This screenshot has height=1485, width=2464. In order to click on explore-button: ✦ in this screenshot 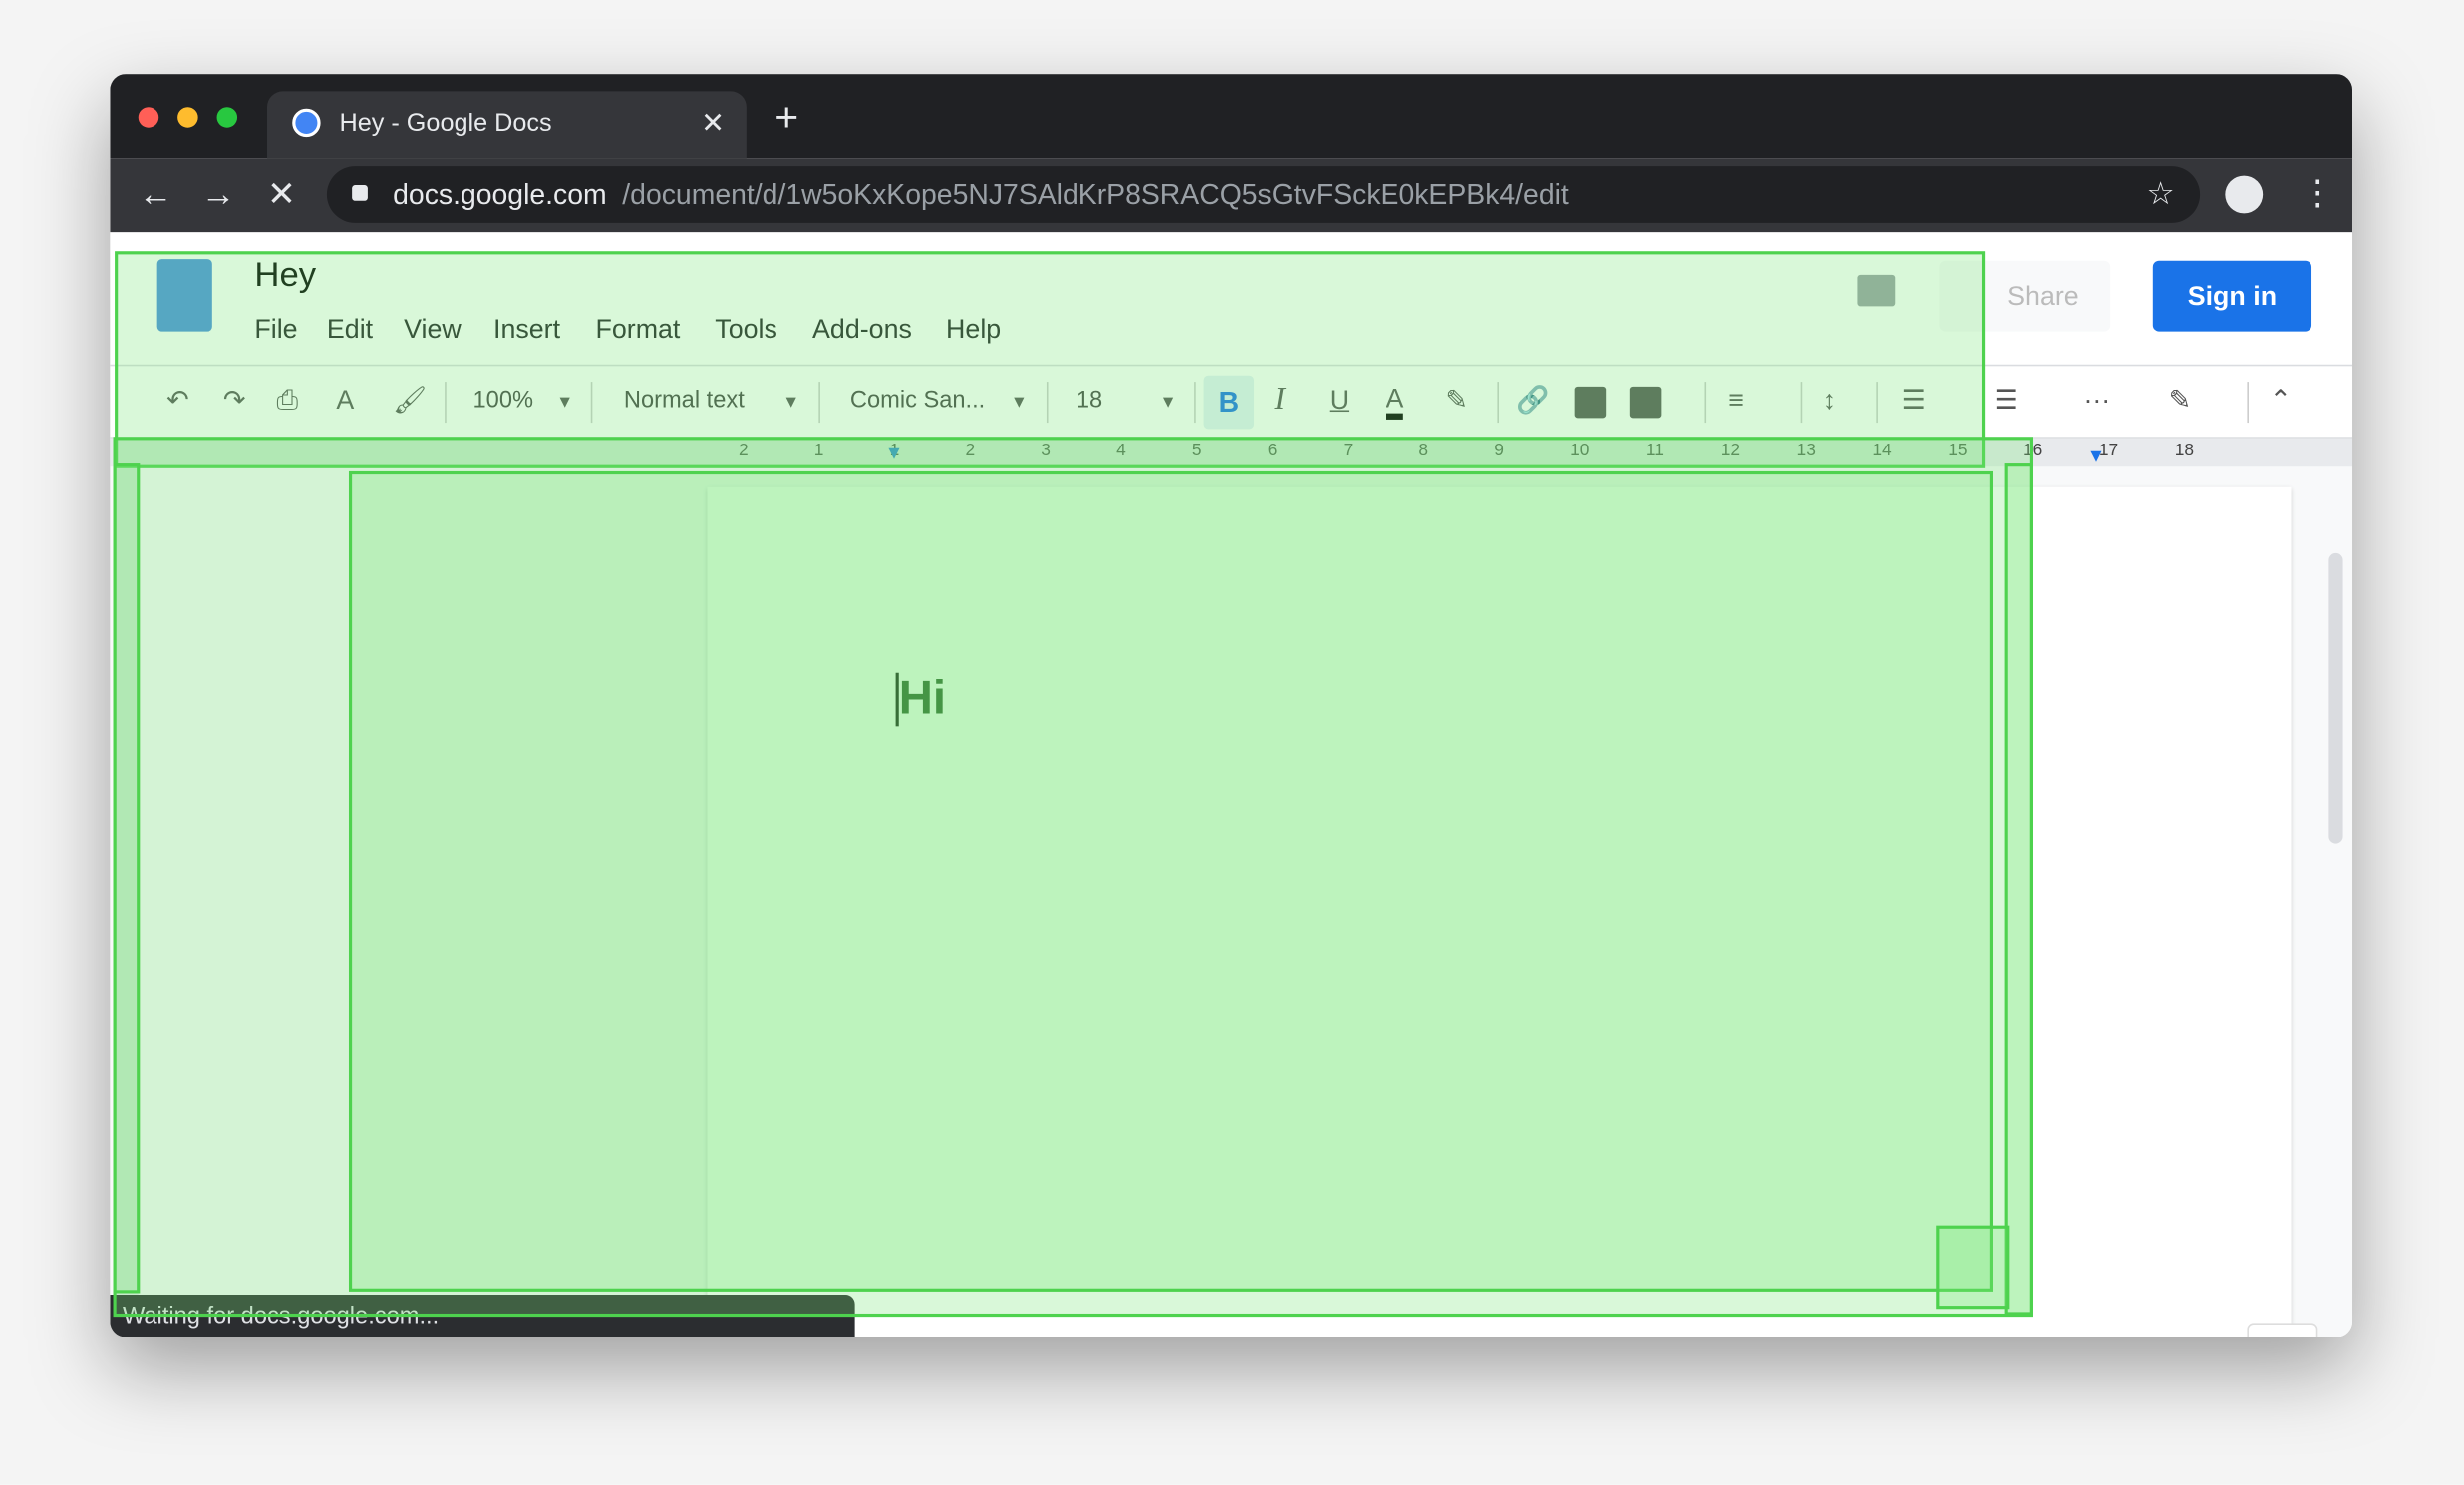, I will do `click(2282, 1330)`.